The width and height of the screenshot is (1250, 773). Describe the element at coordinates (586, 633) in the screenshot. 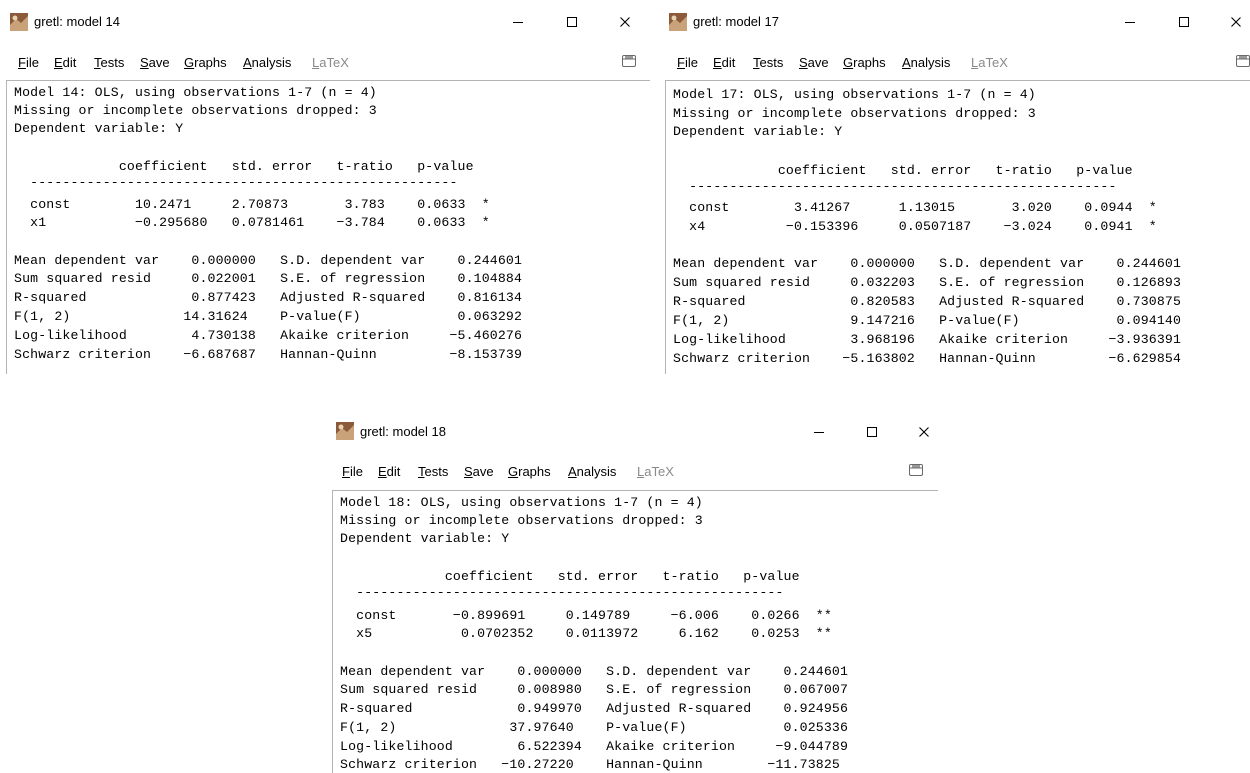

I see `output-line: x5 0.0702352 0.0113972 6.162 0.0253 **` at that location.